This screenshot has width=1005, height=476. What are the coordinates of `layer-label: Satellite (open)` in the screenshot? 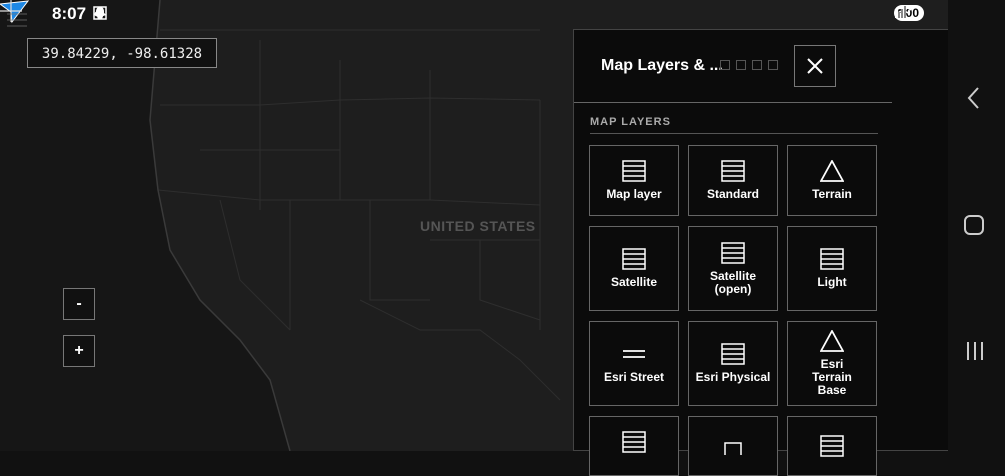 It's located at (733, 282).